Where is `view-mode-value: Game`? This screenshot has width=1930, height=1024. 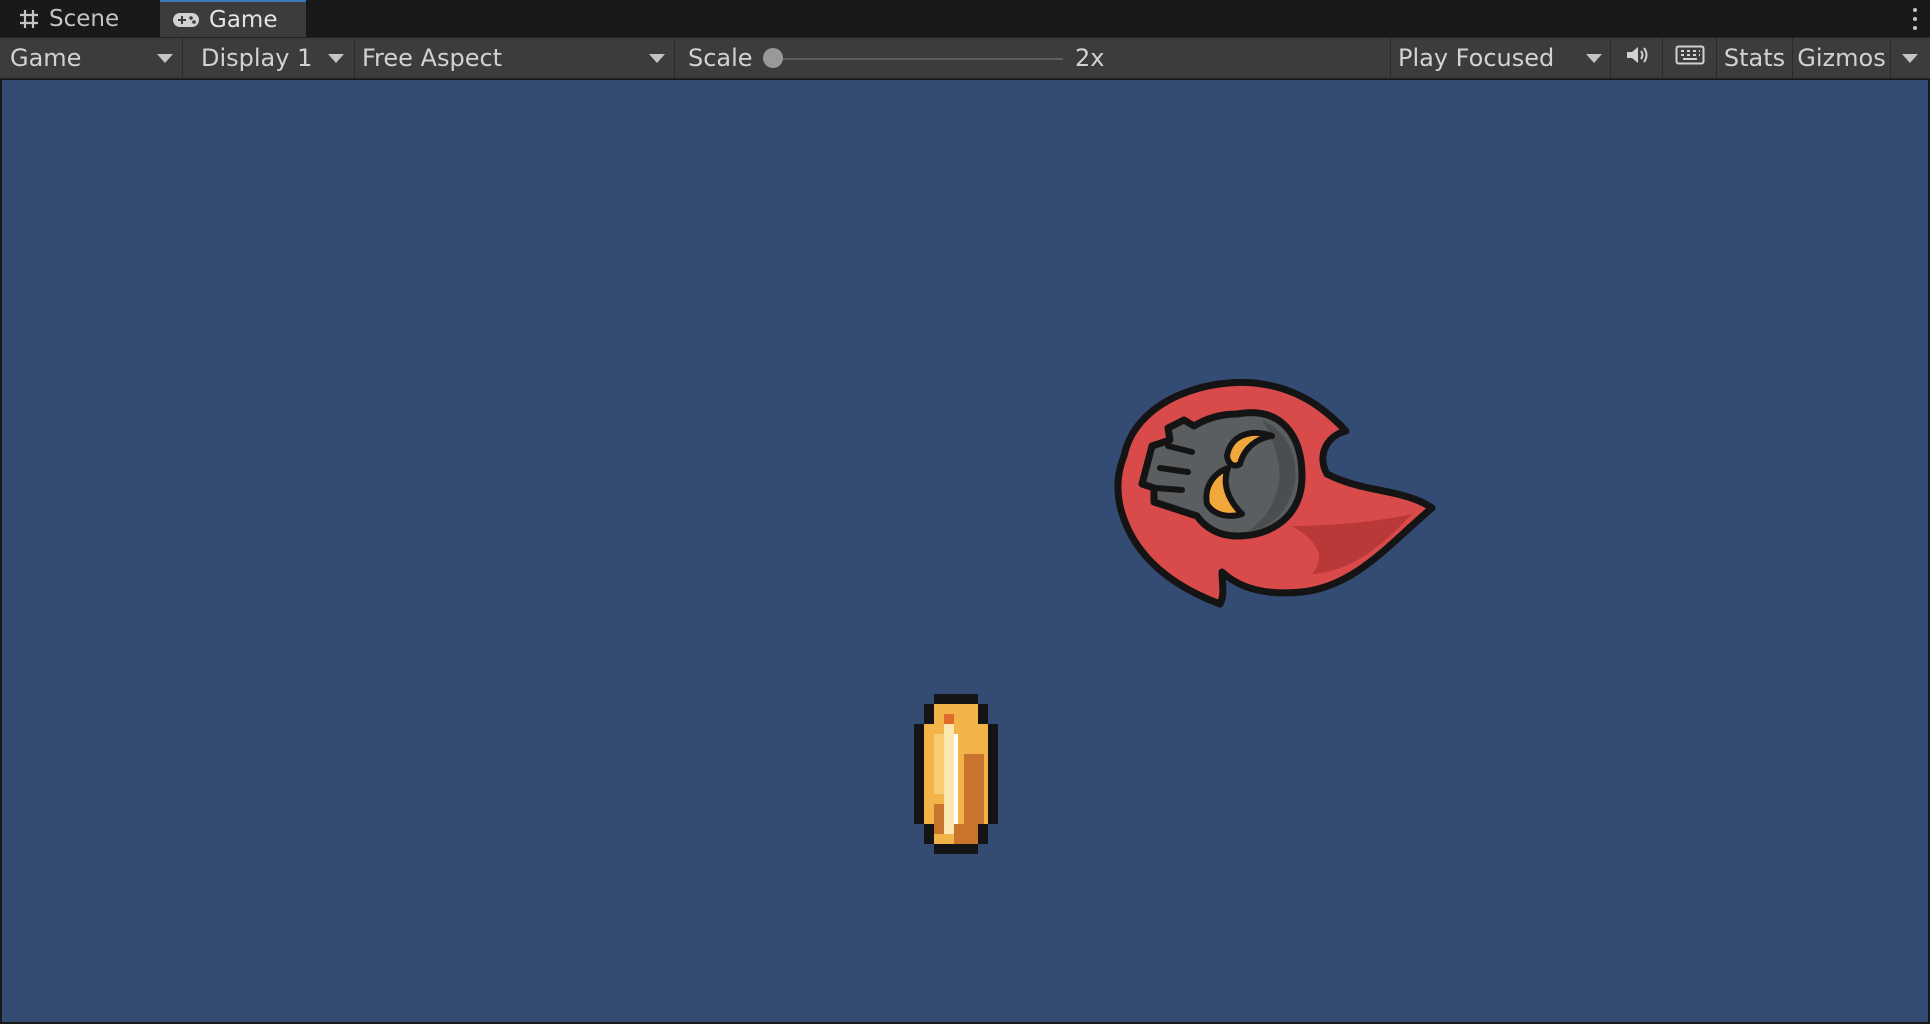
view-mode-value: Game is located at coordinates (46, 58).